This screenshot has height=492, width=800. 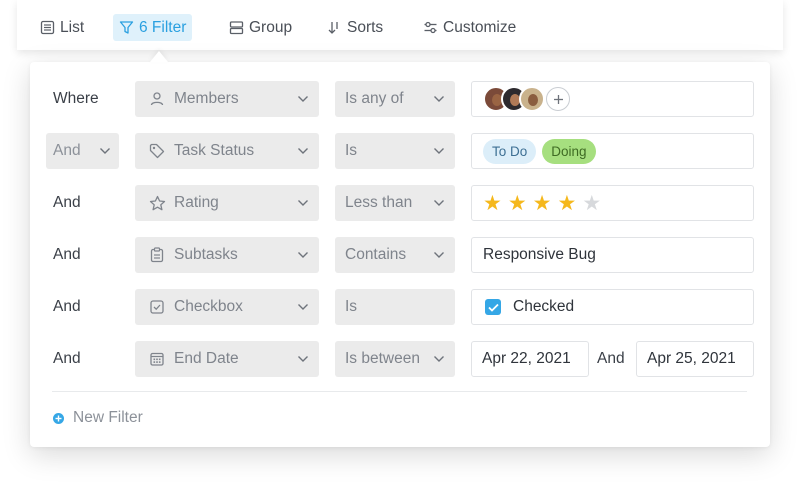 What do you see at coordinates (157, 151) in the screenshot?
I see `tag-icon` at bounding box center [157, 151].